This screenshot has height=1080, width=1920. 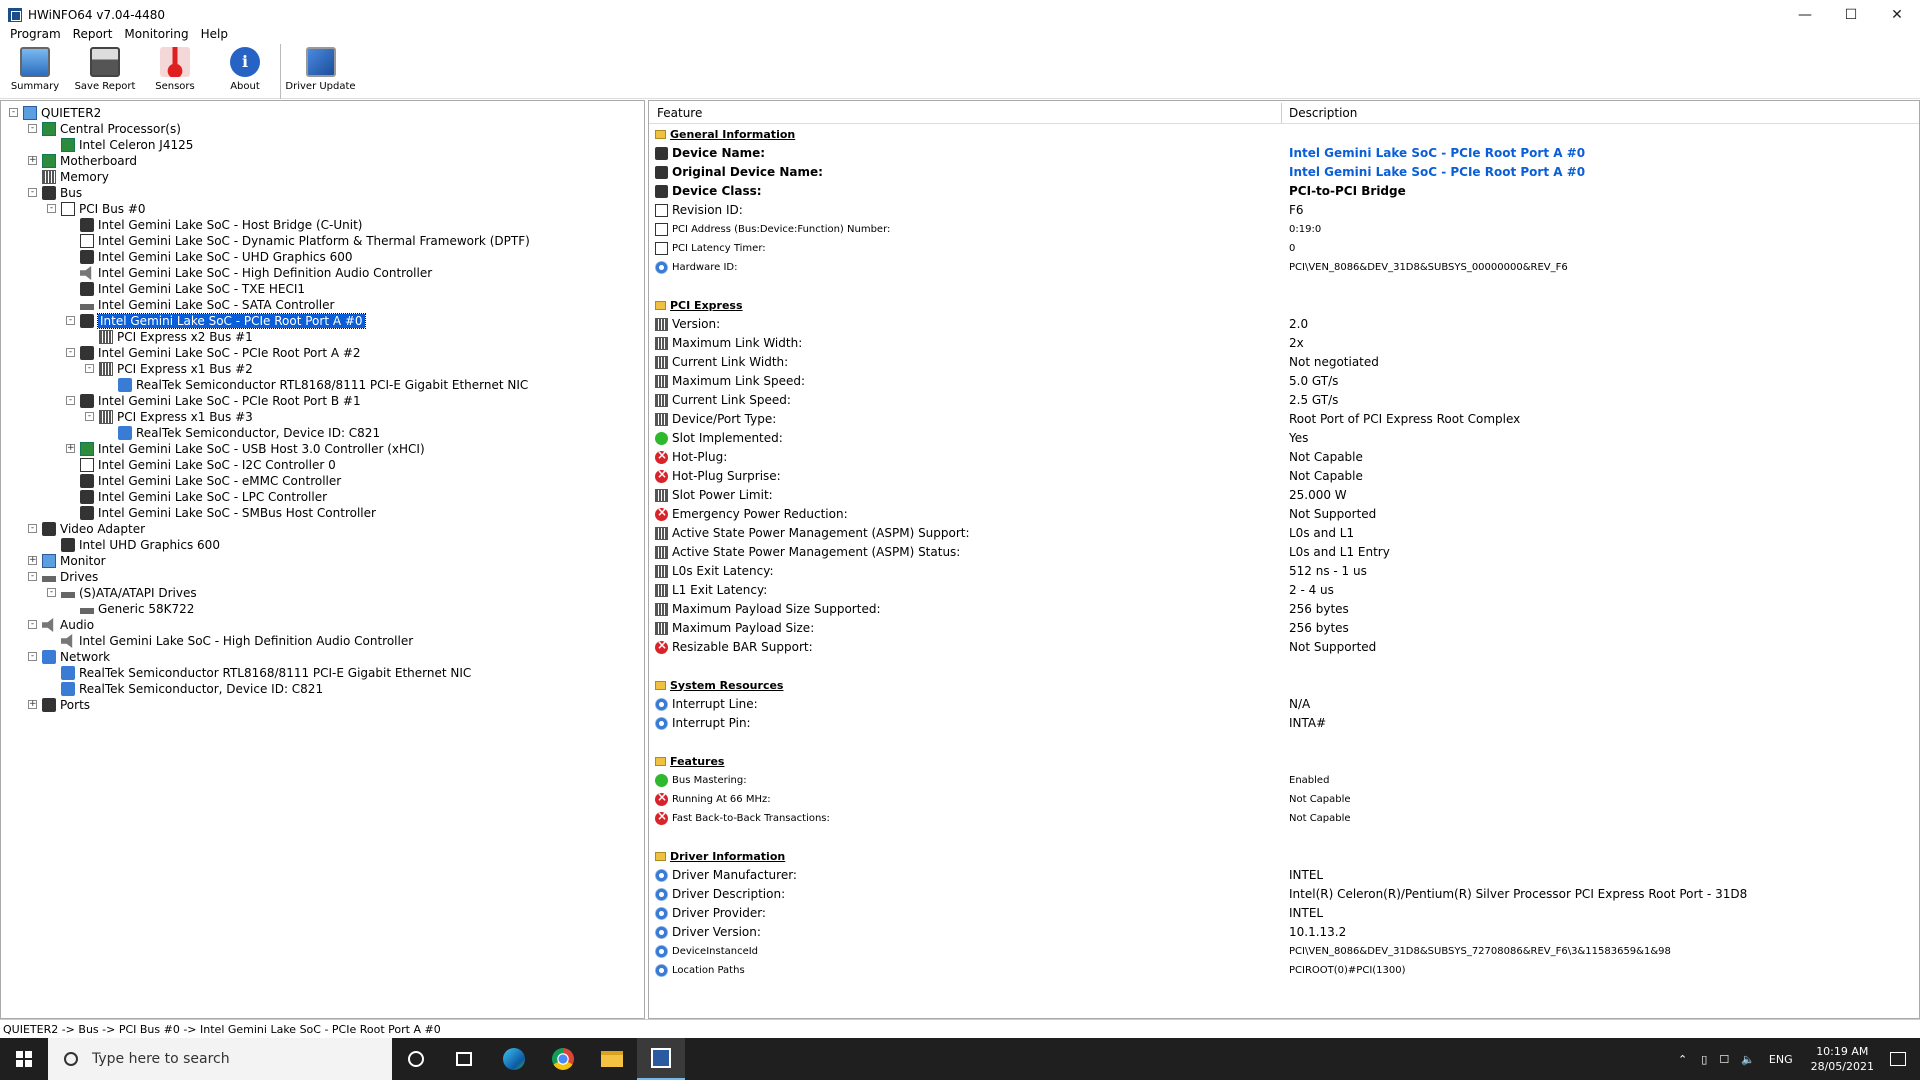 What do you see at coordinates (1704, 1059) in the screenshot?
I see `battery-icon: ▯` at bounding box center [1704, 1059].